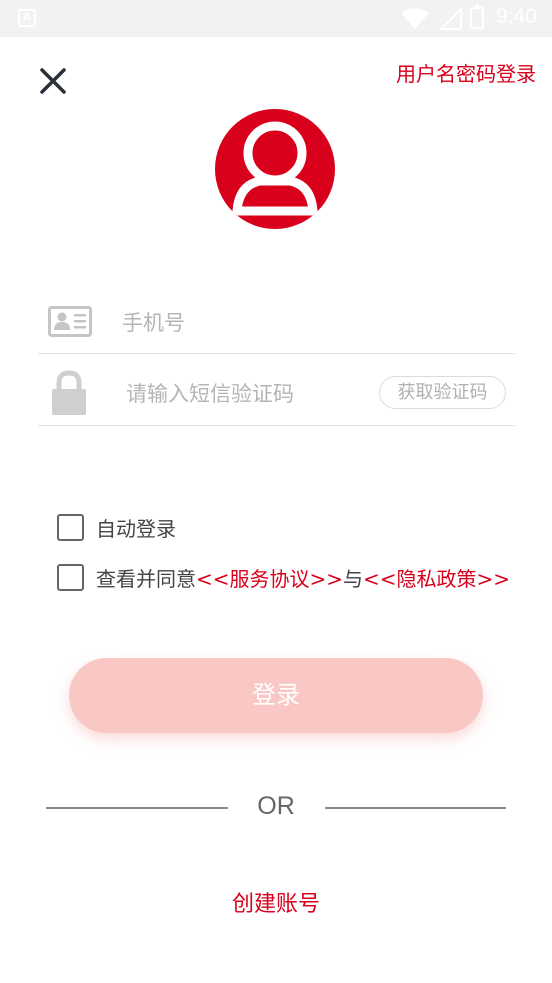  What do you see at coordinates (442, 392) in the screenshot?
I see `get-code-button: 获取验证码` at bounding box center [442, 392].